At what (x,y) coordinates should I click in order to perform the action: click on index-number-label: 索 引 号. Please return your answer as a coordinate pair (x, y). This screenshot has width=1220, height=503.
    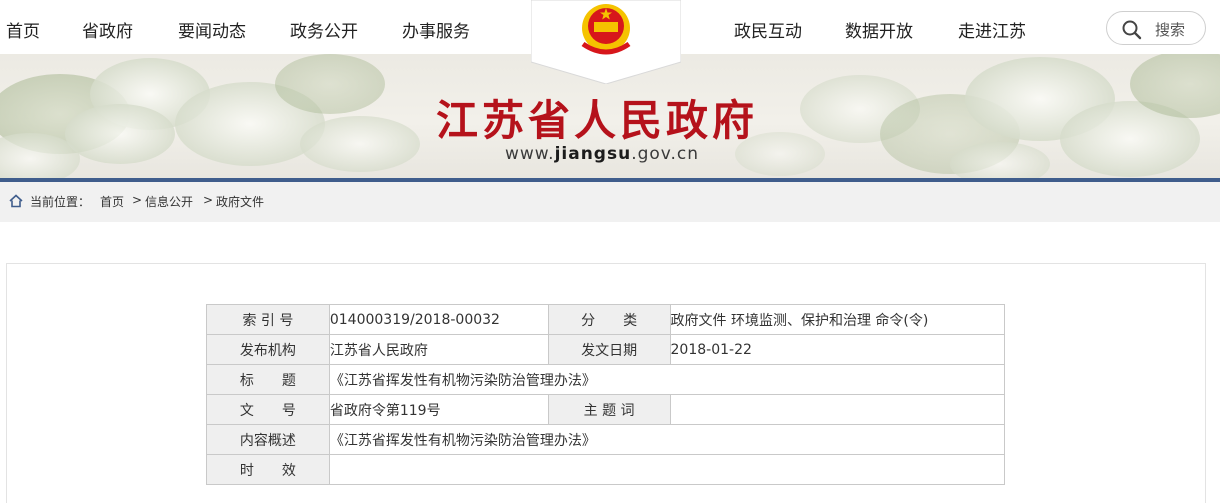
    Looking at the image, I should click on (268, 319).